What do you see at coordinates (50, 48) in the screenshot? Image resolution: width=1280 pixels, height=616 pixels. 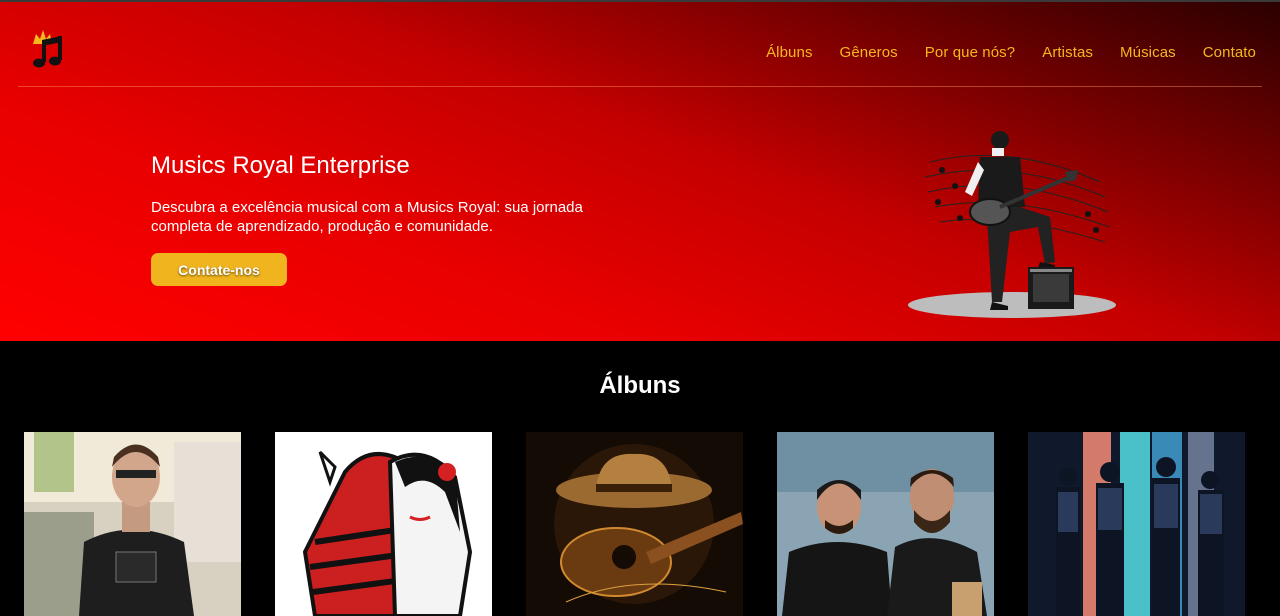 I see `music-note-crown-icon` at bounding box center [50, 48].